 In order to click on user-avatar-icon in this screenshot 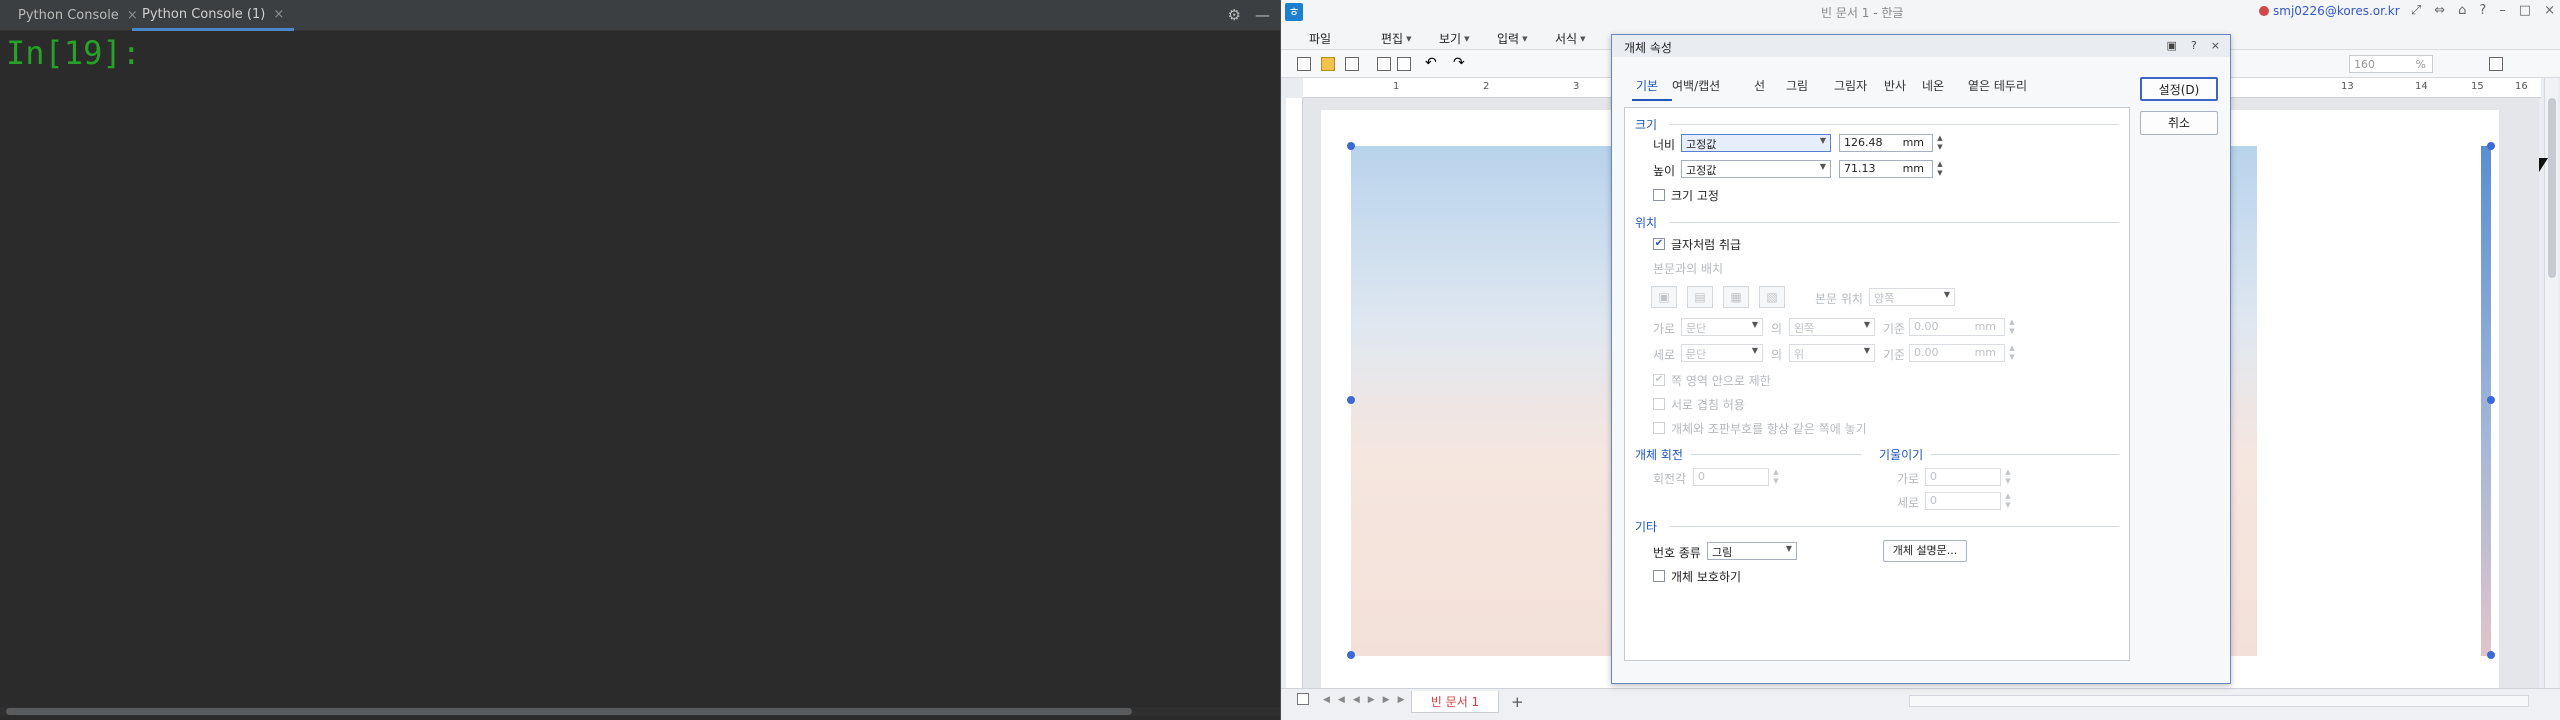, I will do `click(2264, 11)`.